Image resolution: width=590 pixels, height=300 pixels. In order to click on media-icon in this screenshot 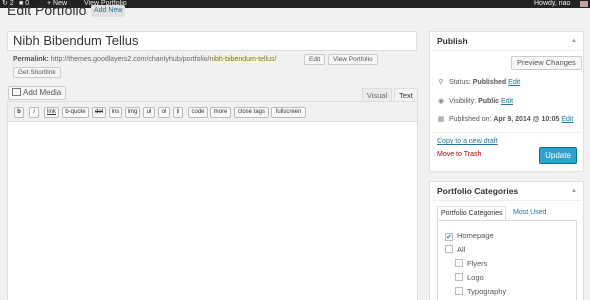, I will do `click(16, 92)`.